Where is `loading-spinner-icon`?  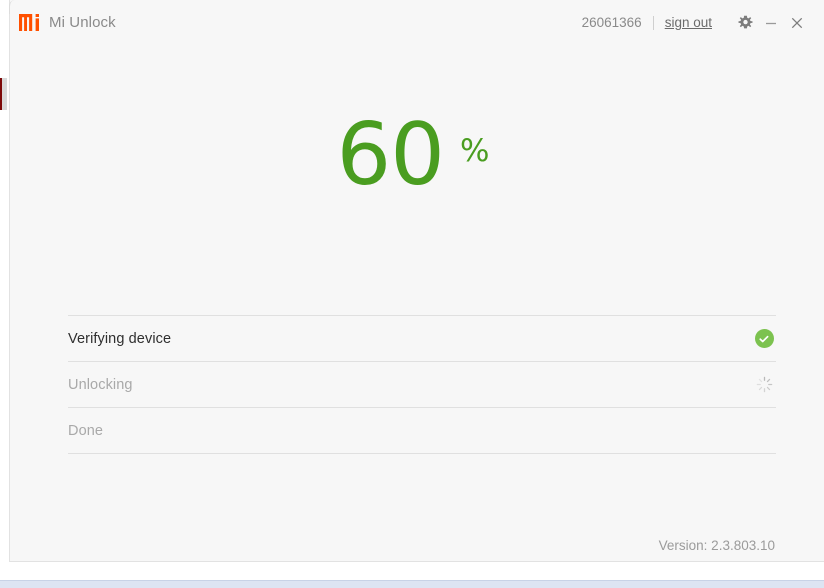 loading-spinner-icon is located at coordinates (764, 384).